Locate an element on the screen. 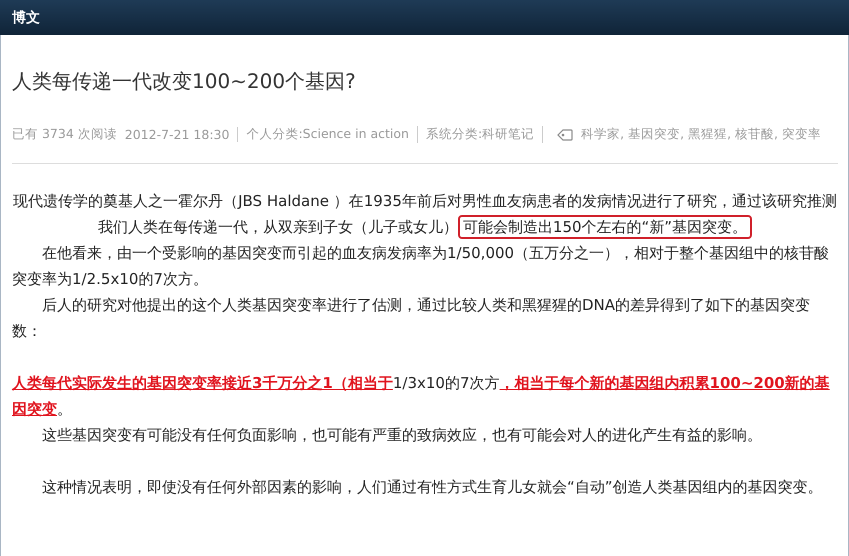  article-title: 人类每传递一代改变100~200个基因? is located at coordinates (184, 81).